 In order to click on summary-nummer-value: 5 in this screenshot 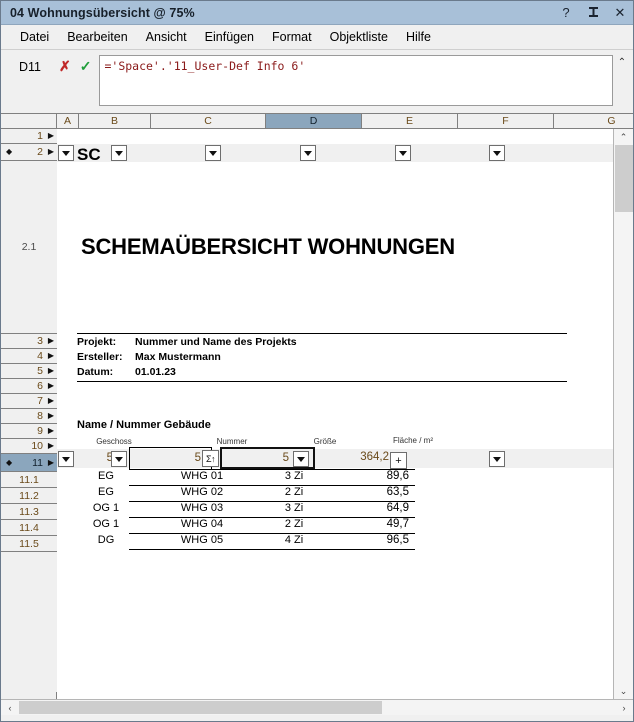, I will do `click(197, 458)`.